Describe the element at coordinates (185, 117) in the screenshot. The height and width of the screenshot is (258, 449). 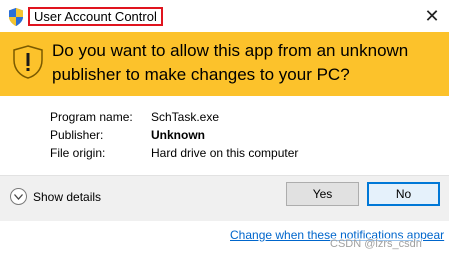
I see `detail-value: SchTask.exe` at that location.